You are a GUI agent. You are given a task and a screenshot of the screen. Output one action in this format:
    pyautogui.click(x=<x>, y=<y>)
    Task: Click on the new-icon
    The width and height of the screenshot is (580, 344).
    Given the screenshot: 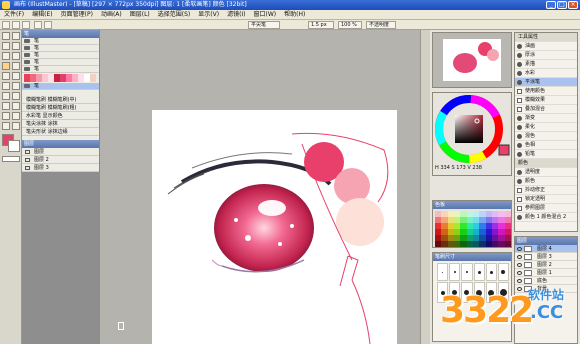 What is the action you would take?
    pyautogui.click(x=6, y=25)
    